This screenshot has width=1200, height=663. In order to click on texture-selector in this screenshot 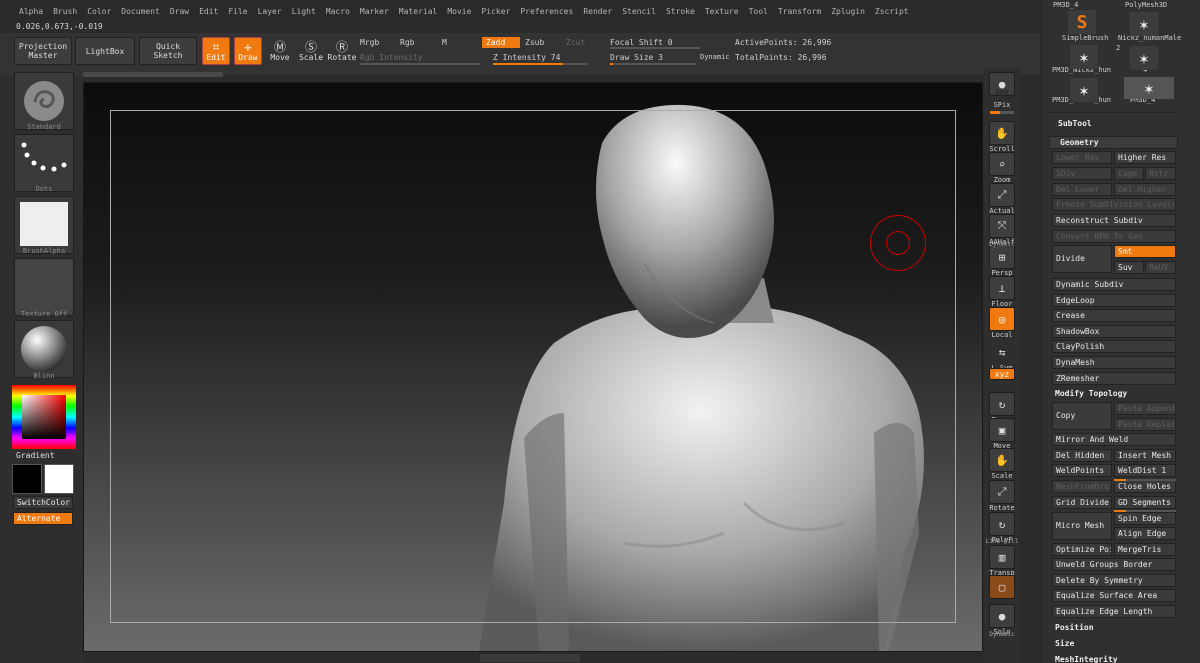, I will do `click(44, 287)`.